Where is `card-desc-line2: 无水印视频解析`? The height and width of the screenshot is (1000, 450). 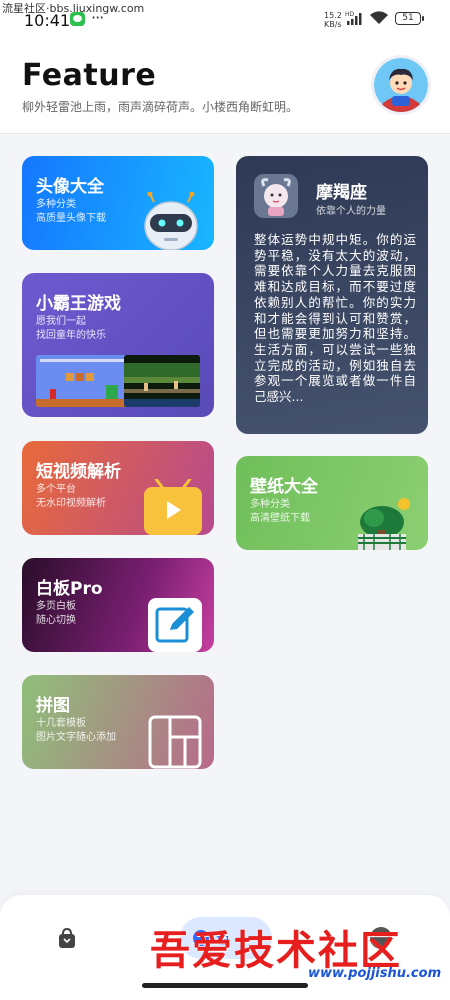 card-desc-line2: 无水印视频解析 is located at coordinates (71, 503).